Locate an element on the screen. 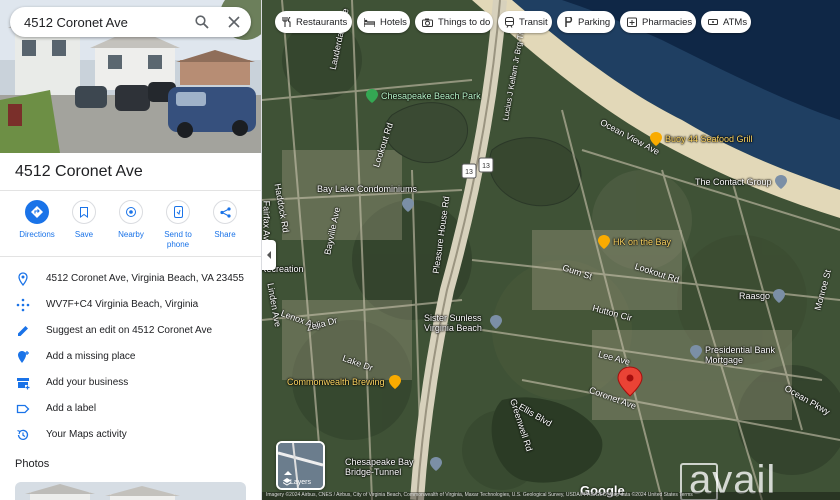 The height and width of the screenshot is (500, 840). bed-icon is located at coordinates (369, 22).